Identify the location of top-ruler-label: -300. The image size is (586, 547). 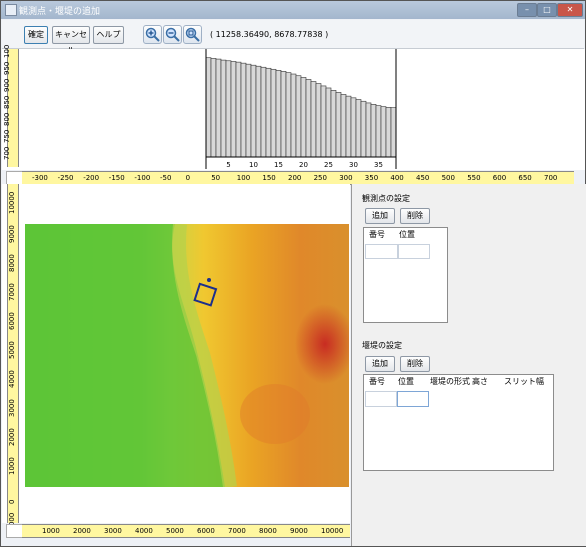
(40, 178).